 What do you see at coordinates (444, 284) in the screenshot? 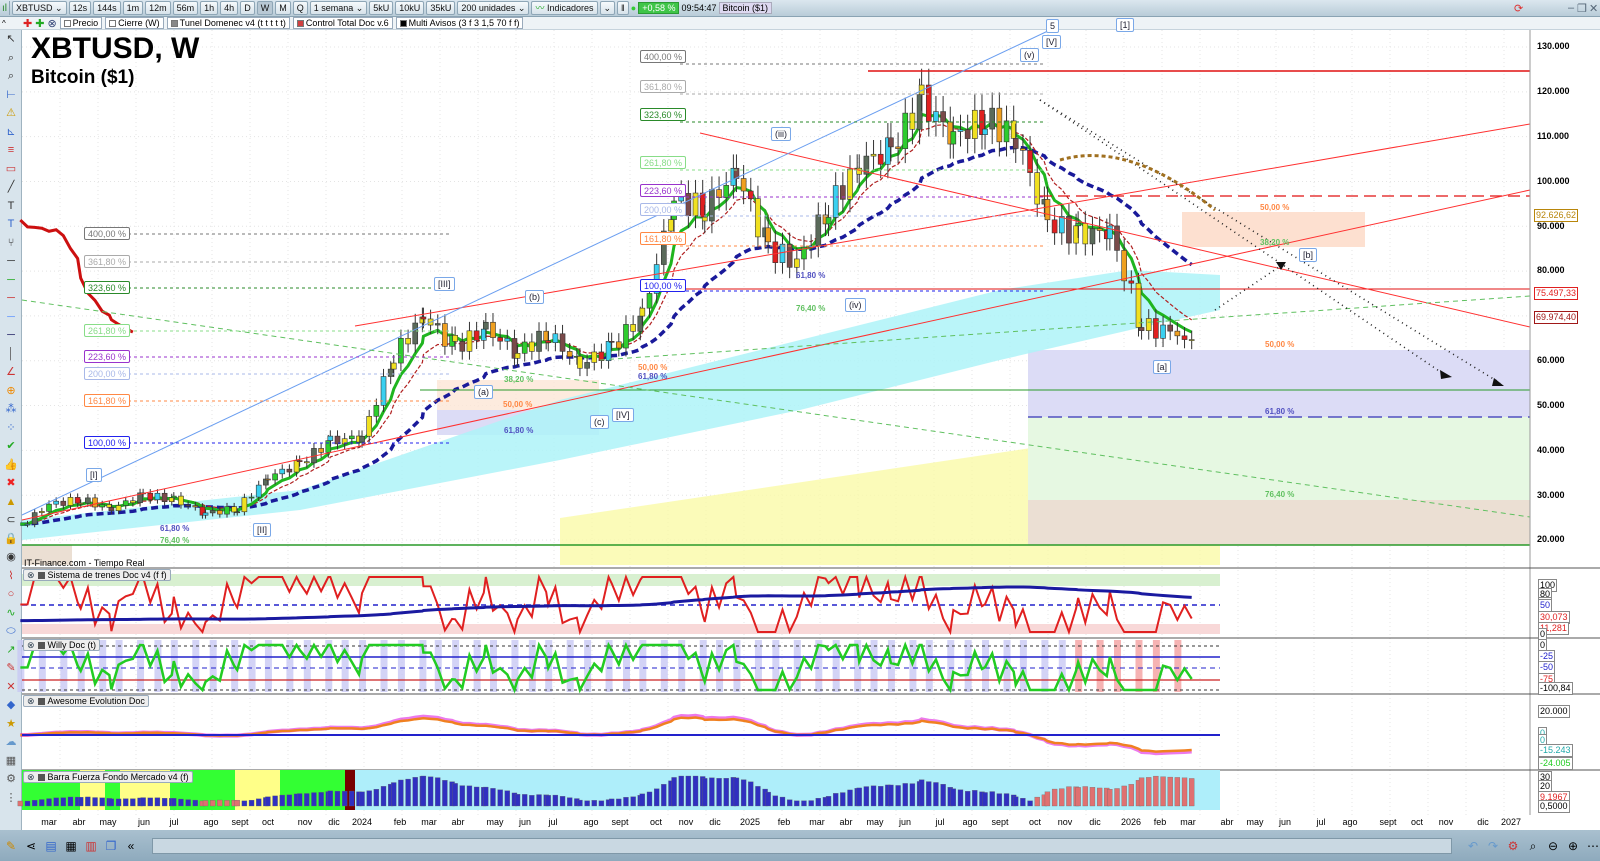
I see `elliott-wave-label: [III]` at bounding box center [444, 284].